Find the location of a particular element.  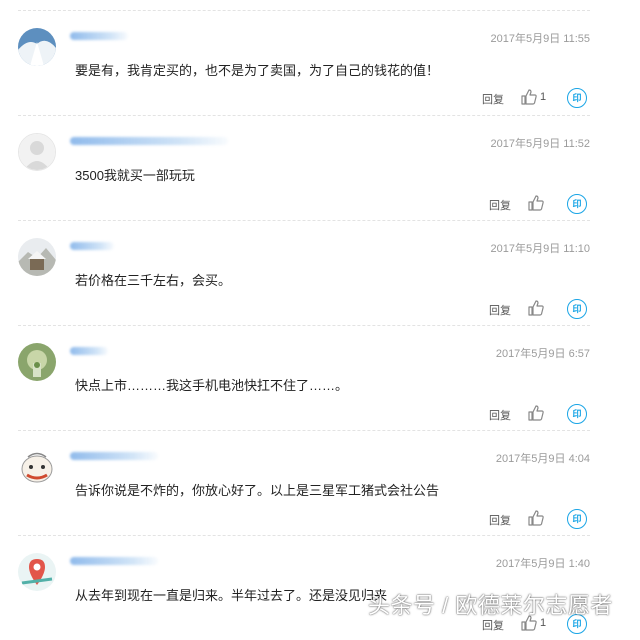

watermark: 头条号 / 欧德莱尔志愿者 is located at coordinates (490, 605).